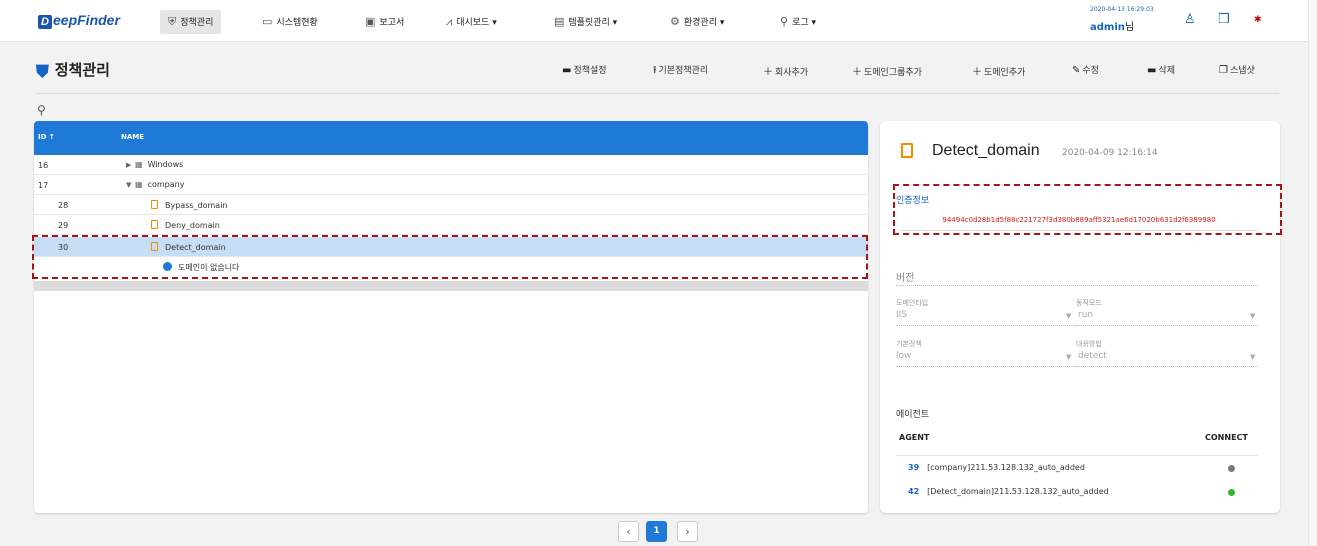  I want to click on row-name: Bypass_domain, so click(196, 205).